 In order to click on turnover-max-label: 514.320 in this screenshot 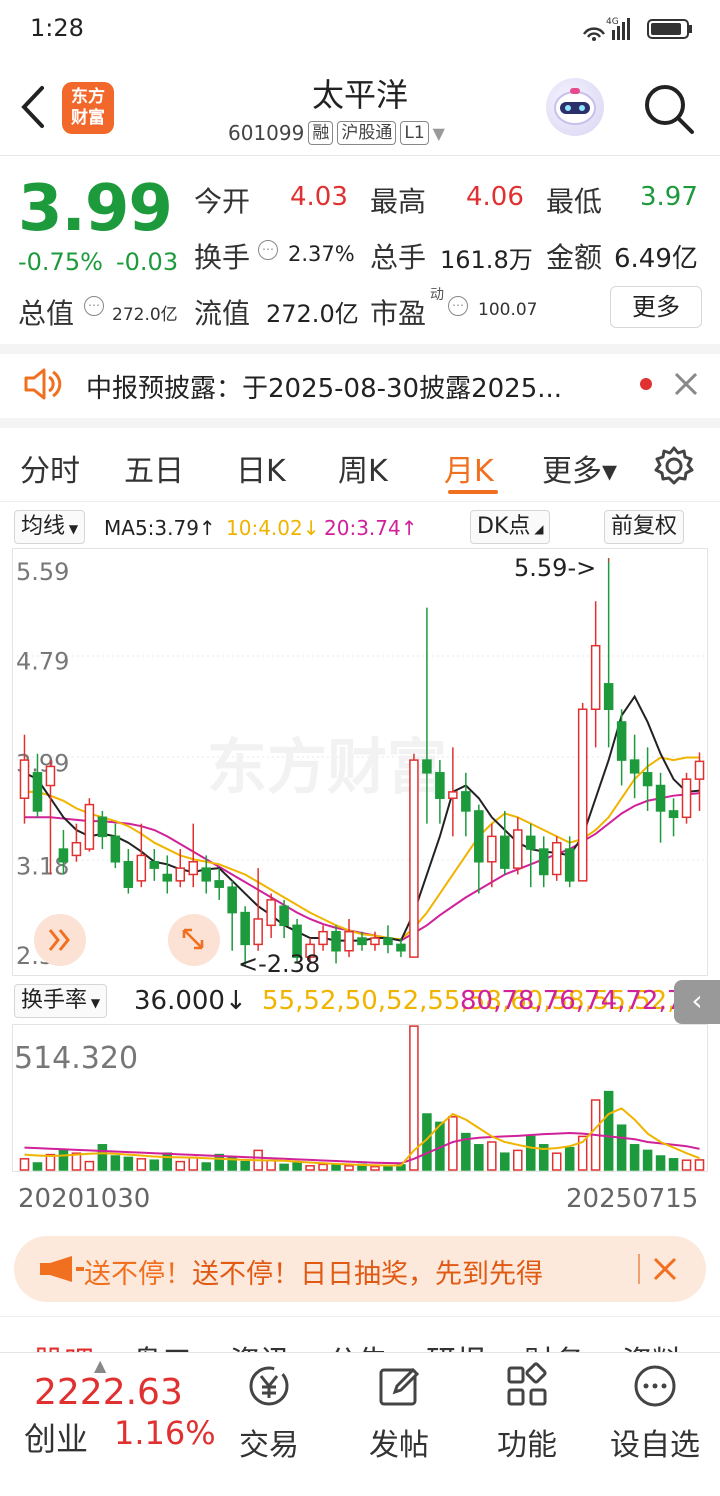, I will do `click(76, 1058)`.